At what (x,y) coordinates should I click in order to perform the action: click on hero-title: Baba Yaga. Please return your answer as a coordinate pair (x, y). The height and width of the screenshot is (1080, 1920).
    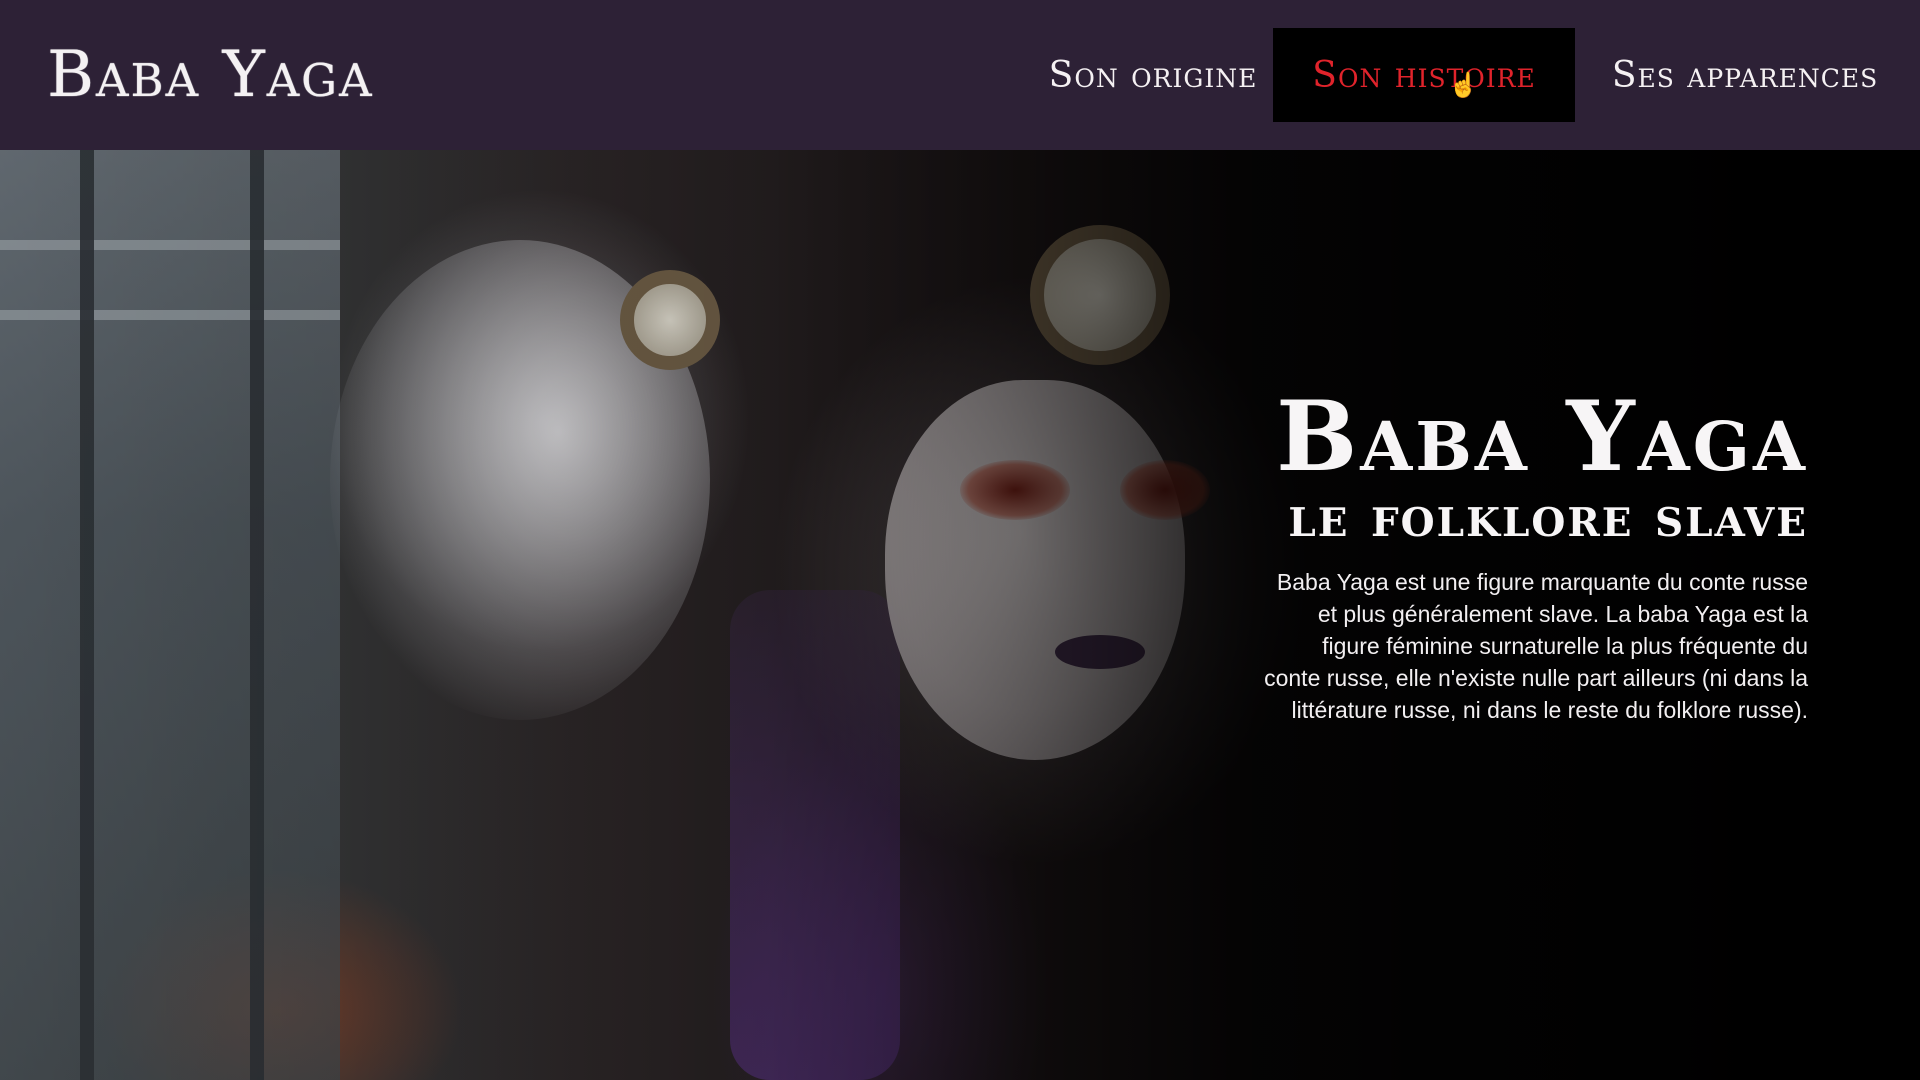
    Looking at the image, I should click on (1542, 436).